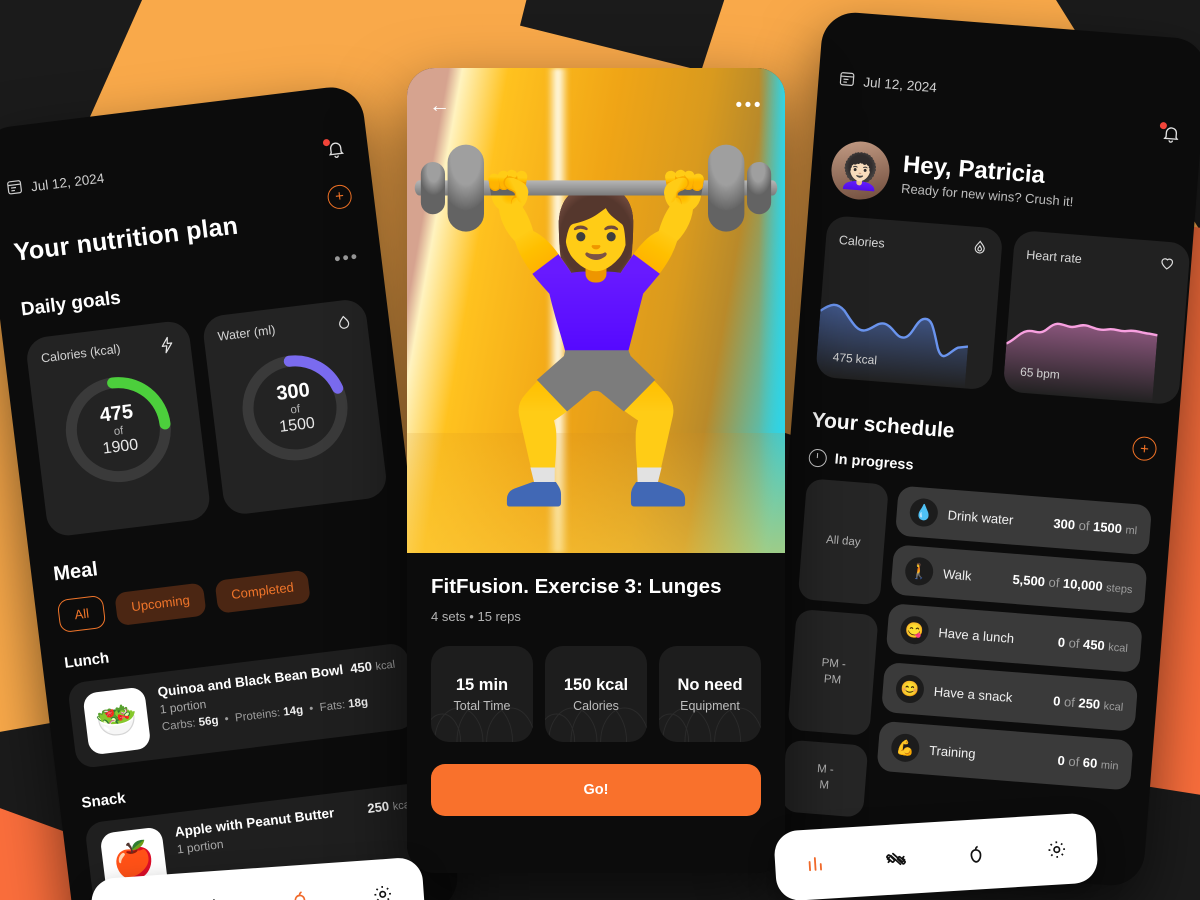 This screenshot has width=1200, height=900. I want to click on schedule-time-column: All day PM - PM M - M, so click(834, 648).